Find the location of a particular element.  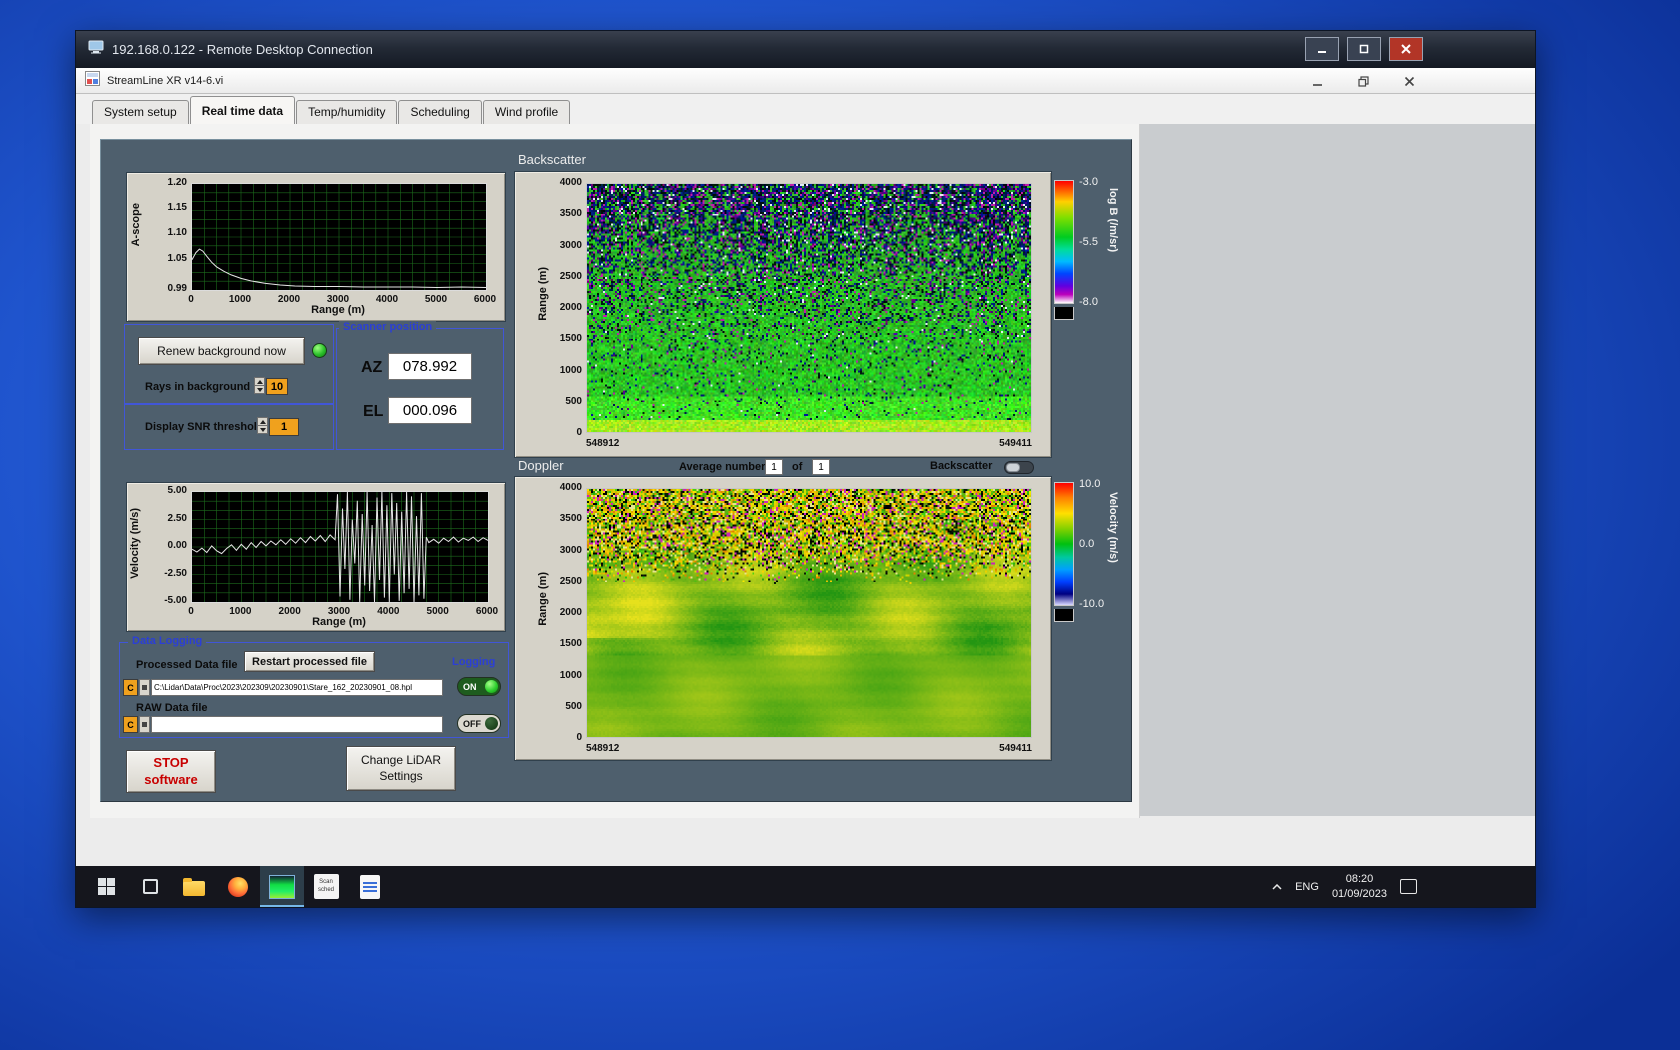

snr-spinner is located at coordinates (262, 426).